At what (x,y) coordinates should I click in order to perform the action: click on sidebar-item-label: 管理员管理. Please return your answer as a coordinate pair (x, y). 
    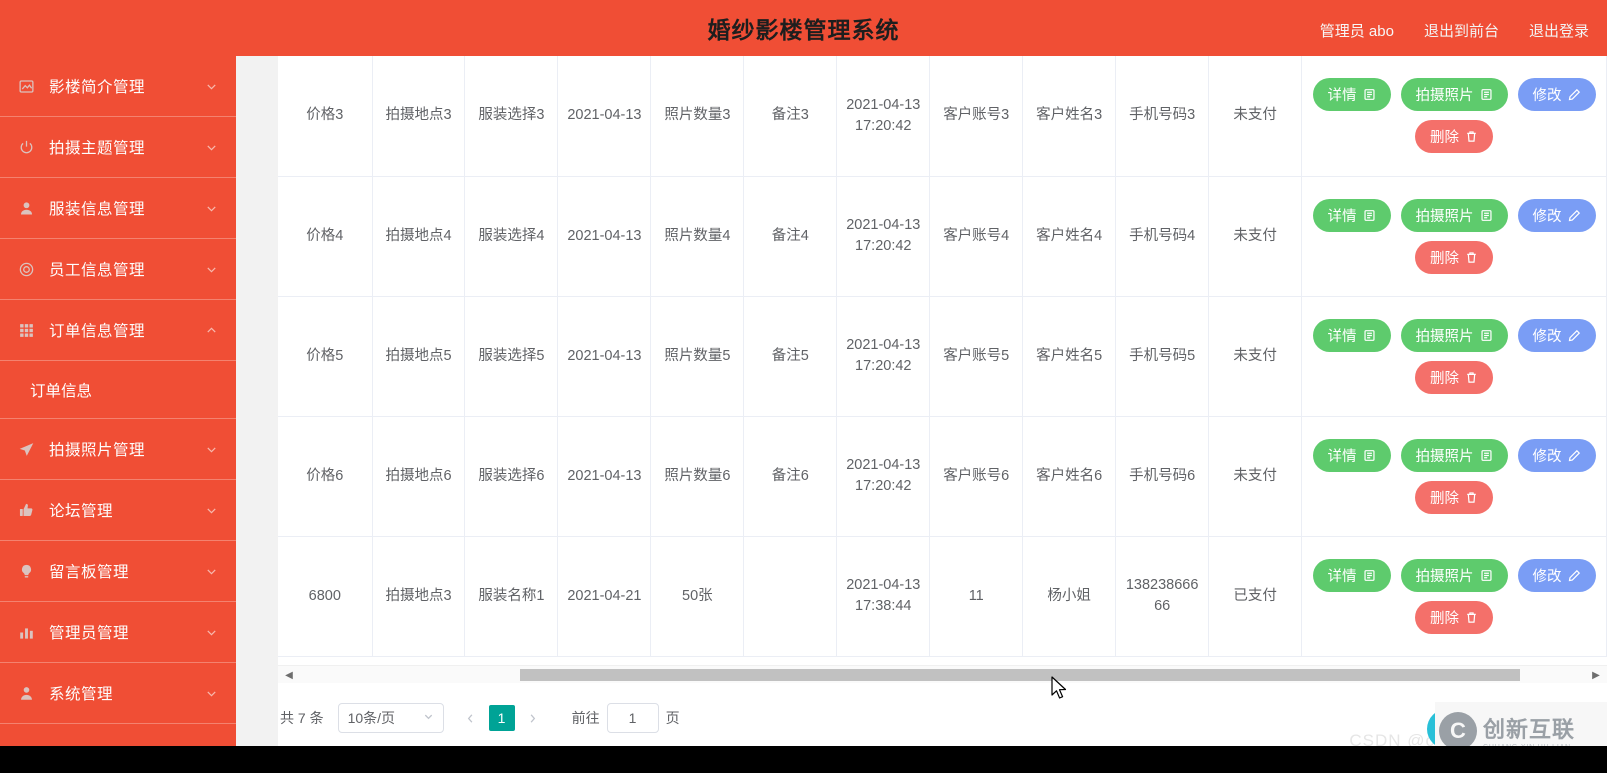
    Looking at the image, I should click on (89, 633).